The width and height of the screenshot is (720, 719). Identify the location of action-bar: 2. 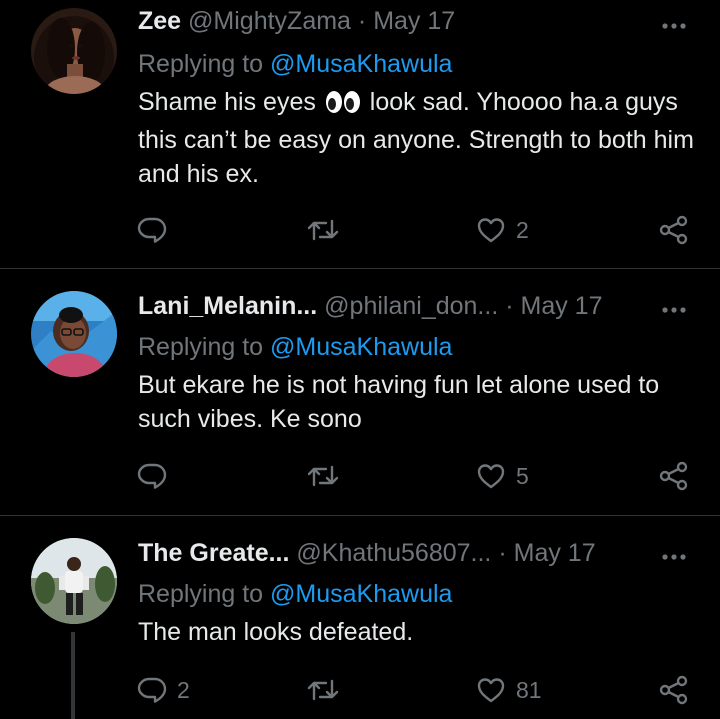
(360, 230).